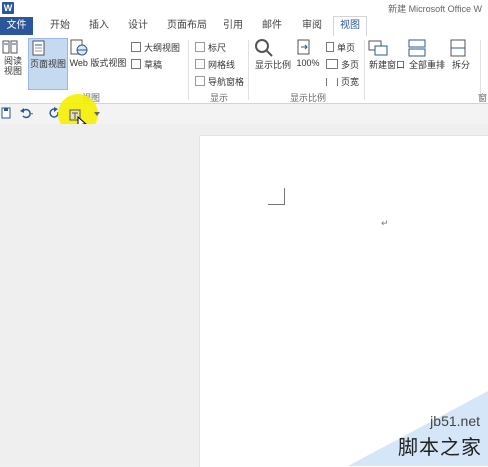  I want to click on zoom-100-button: 100%, so click(308, 53).